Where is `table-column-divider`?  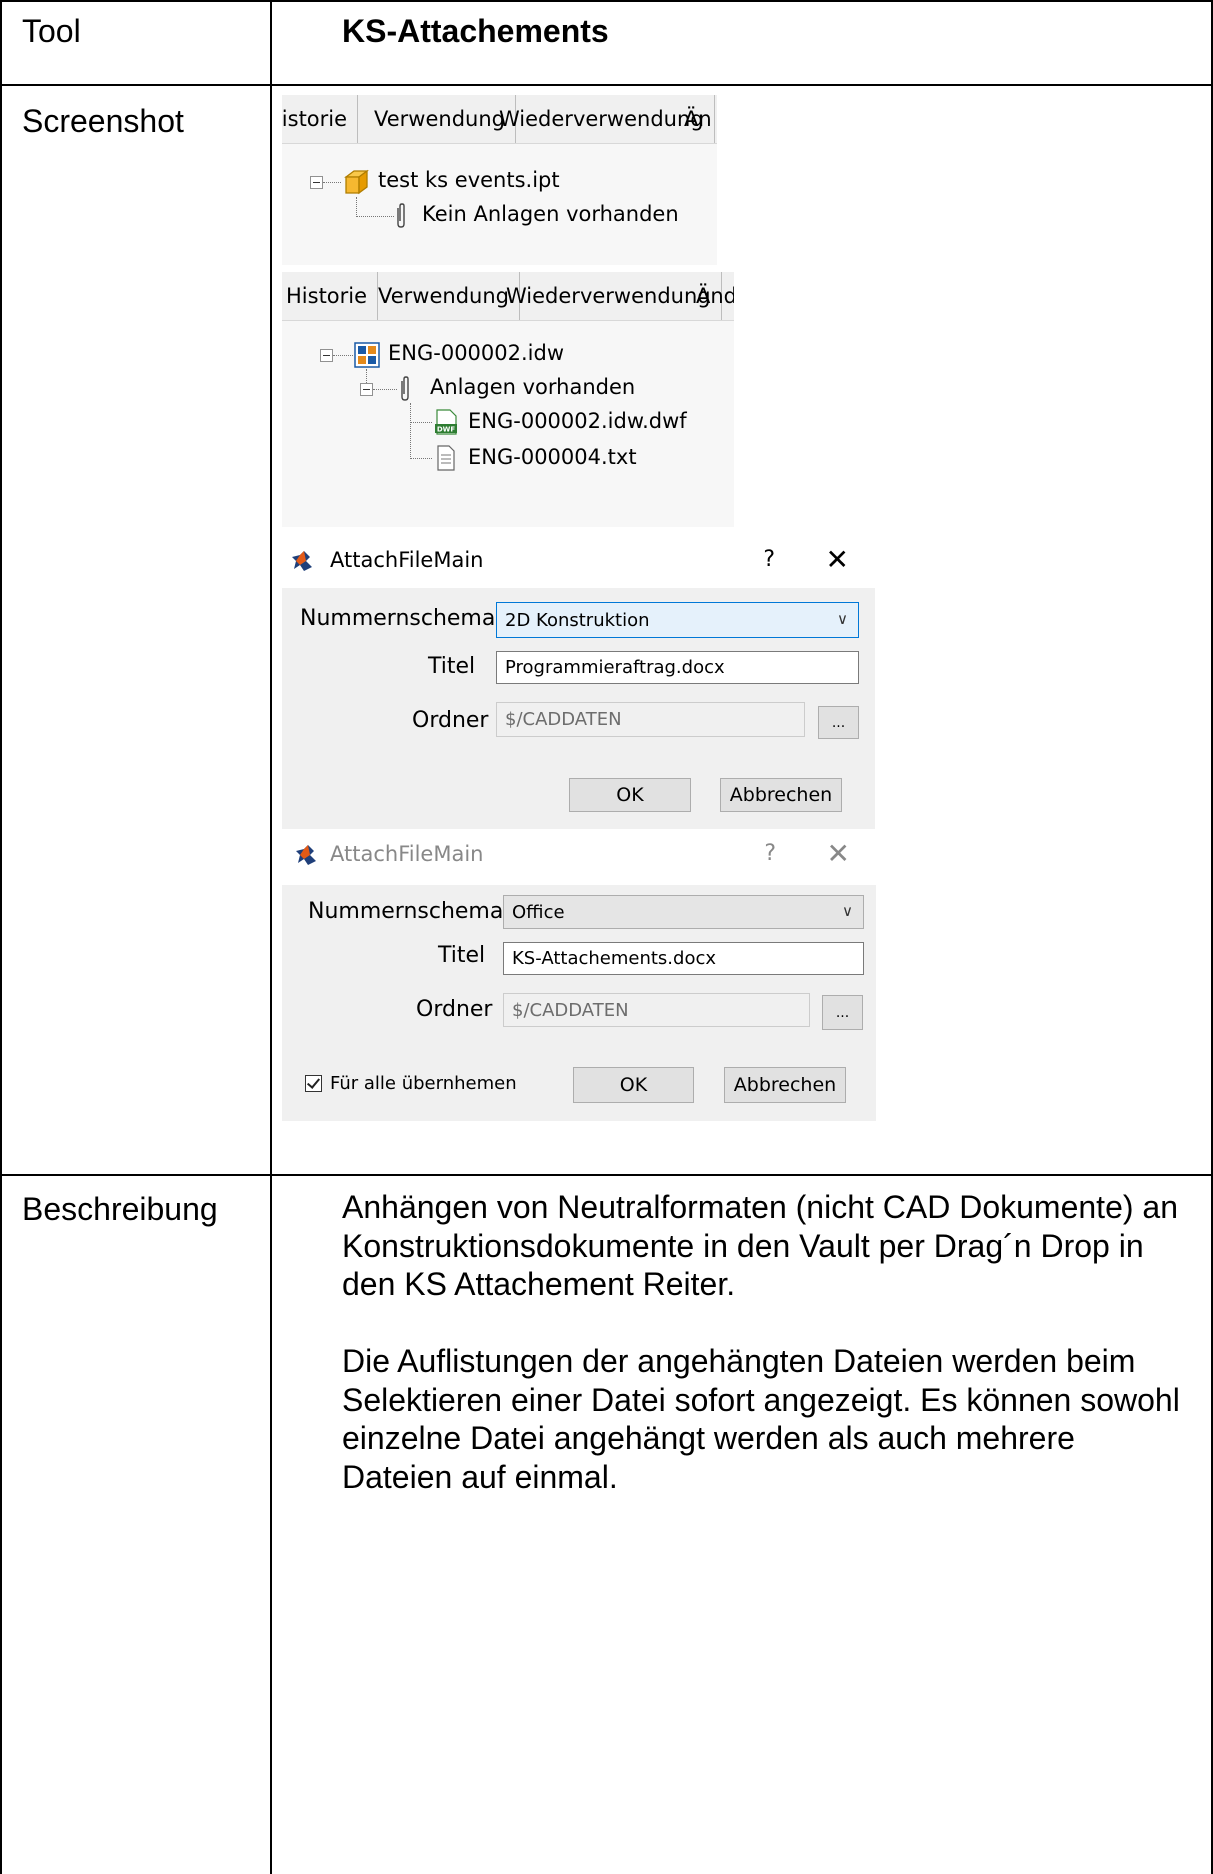 table-column-divider is located at coordinates (271, 937).